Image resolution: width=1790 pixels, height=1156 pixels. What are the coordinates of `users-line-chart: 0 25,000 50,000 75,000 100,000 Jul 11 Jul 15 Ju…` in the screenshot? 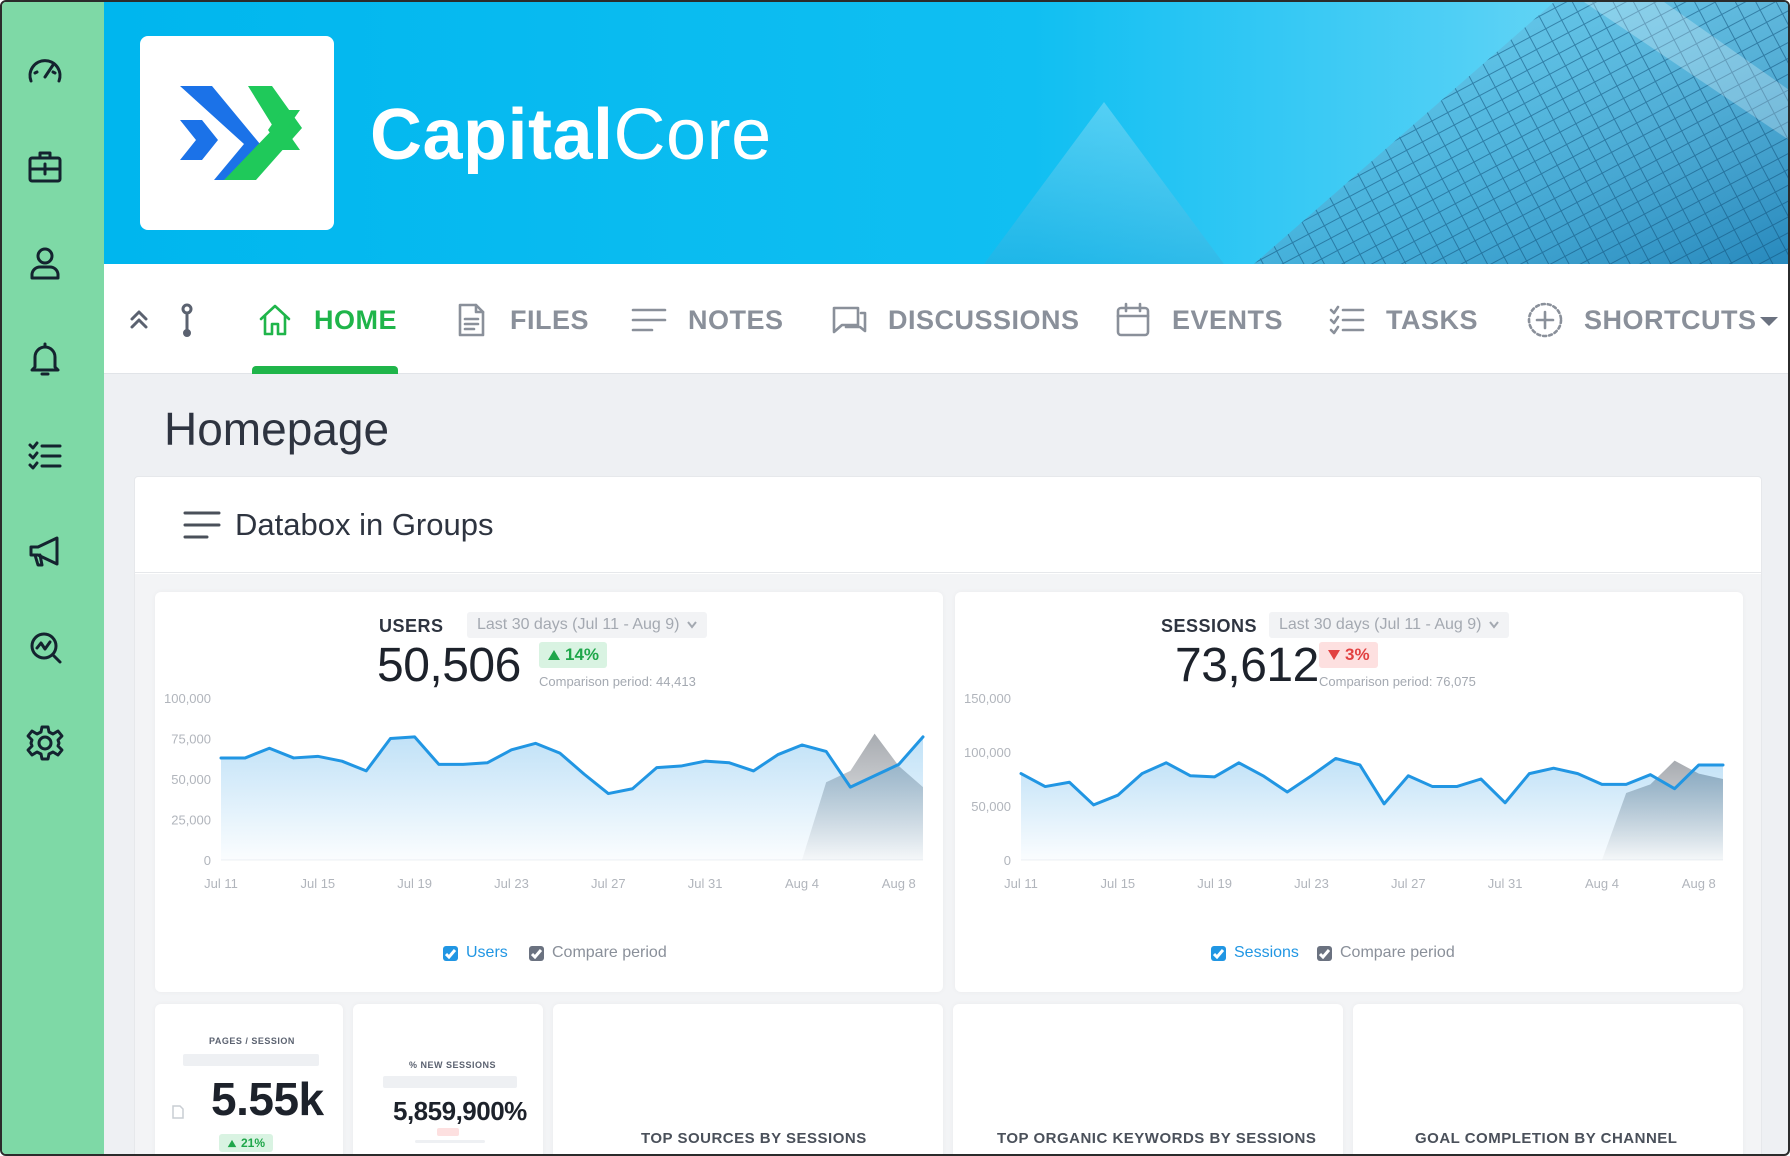 It's located at (544, 791).